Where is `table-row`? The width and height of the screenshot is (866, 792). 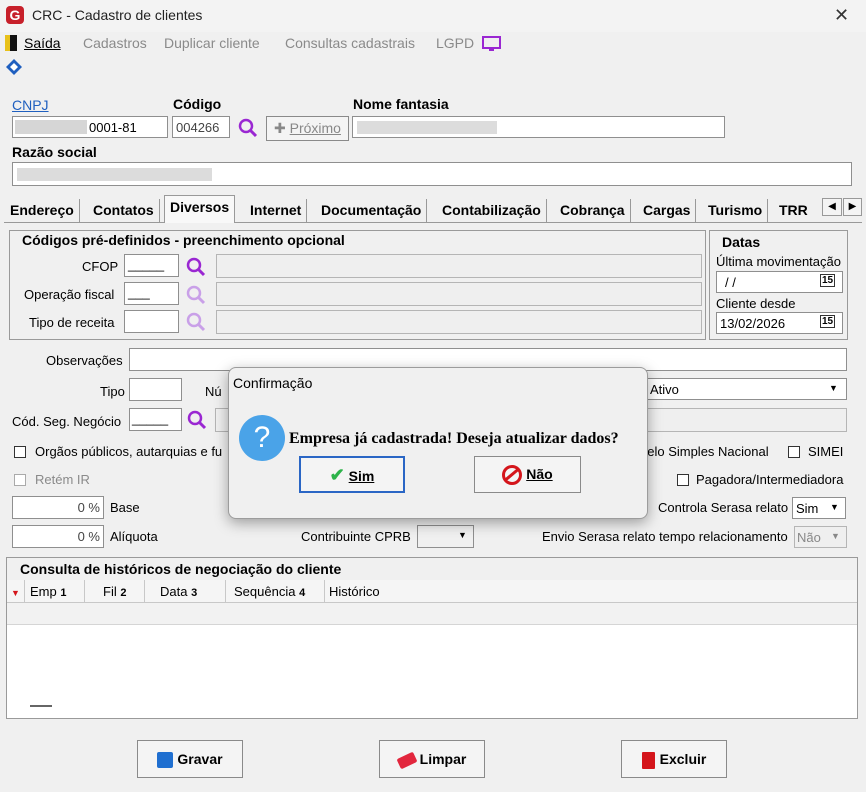 table-row is located at coordinates (432, 614).